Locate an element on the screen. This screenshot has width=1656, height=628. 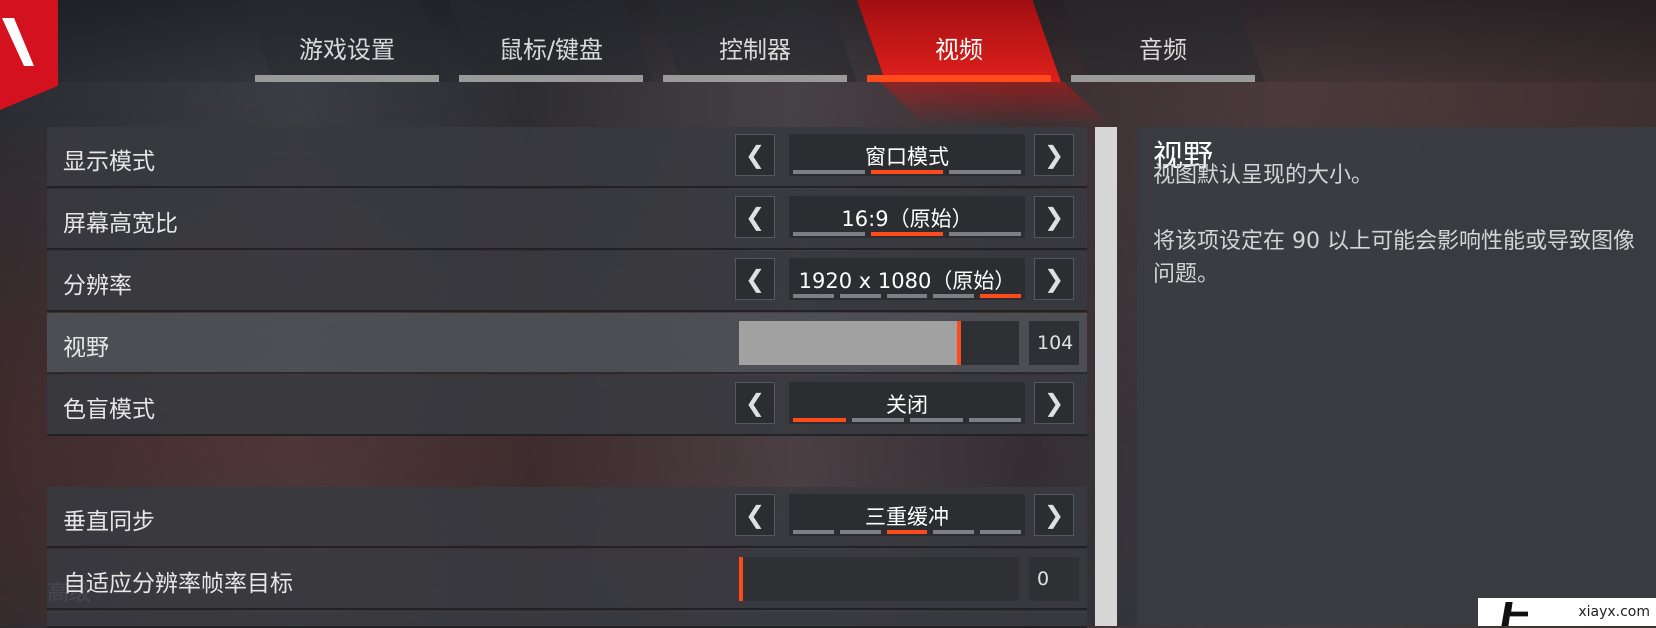
setting-row-aspect-ratio: 屏幕高宽比 ❮ 16:9（原始） ❯ is located at coordinates (567, 219).